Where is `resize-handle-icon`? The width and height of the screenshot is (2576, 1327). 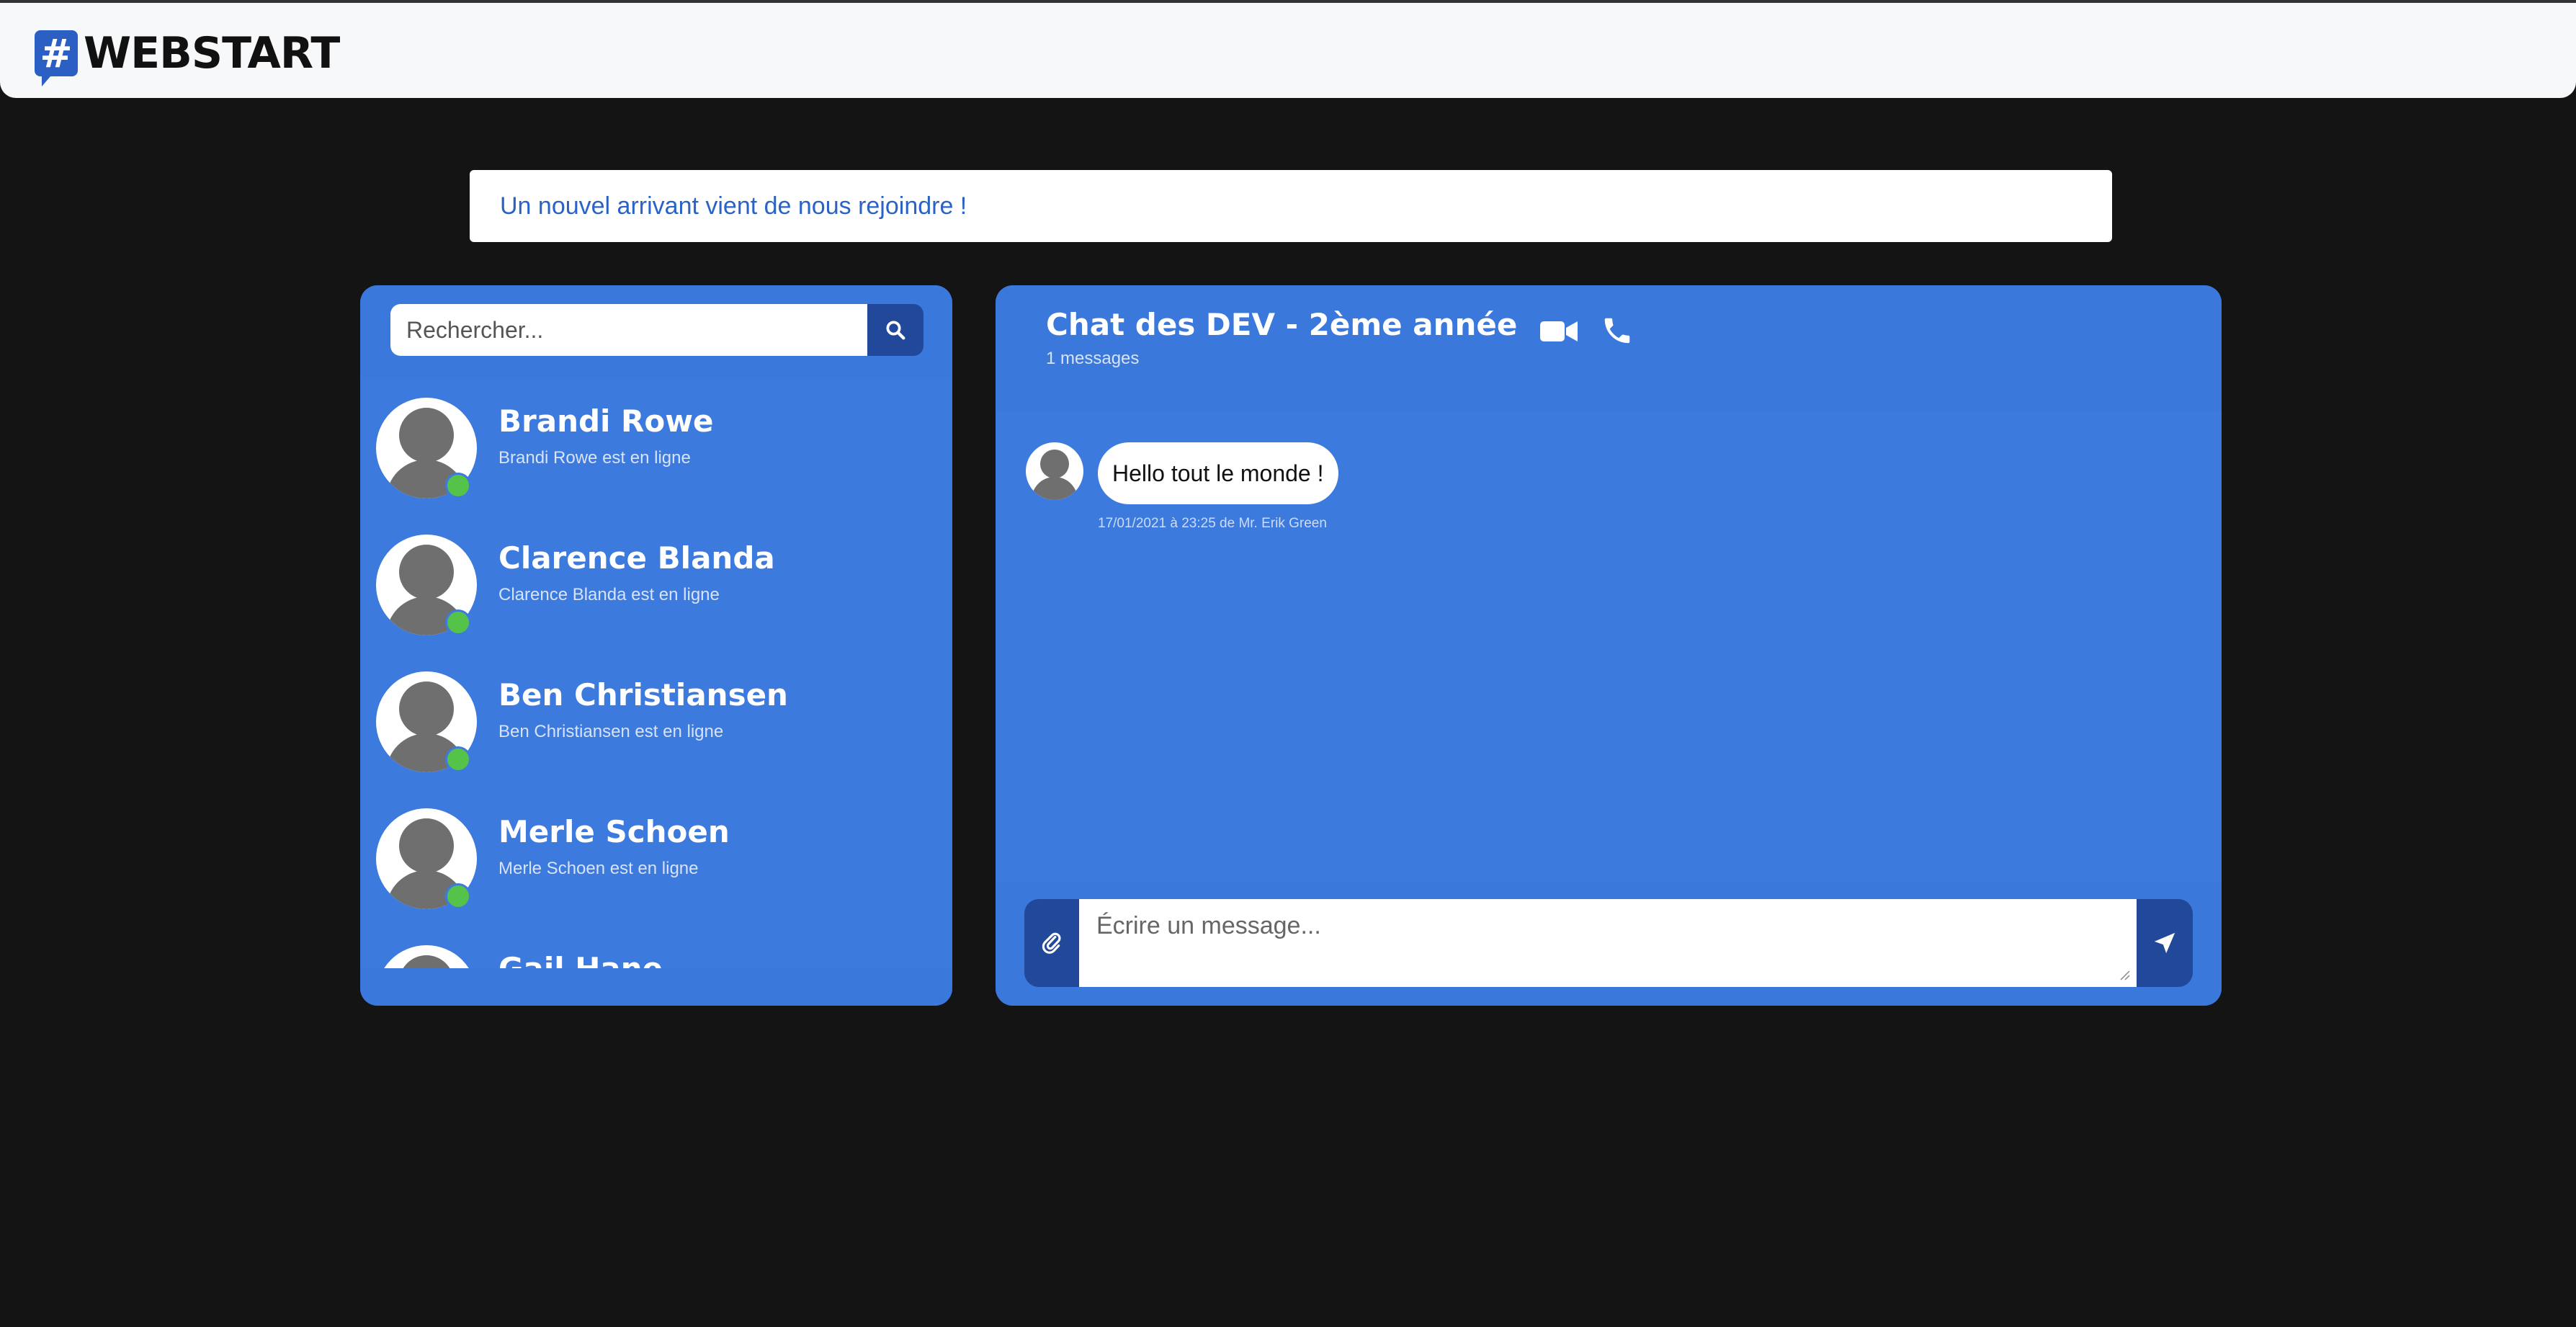 resize-handle-icon is located at coordinates (2125, 975).